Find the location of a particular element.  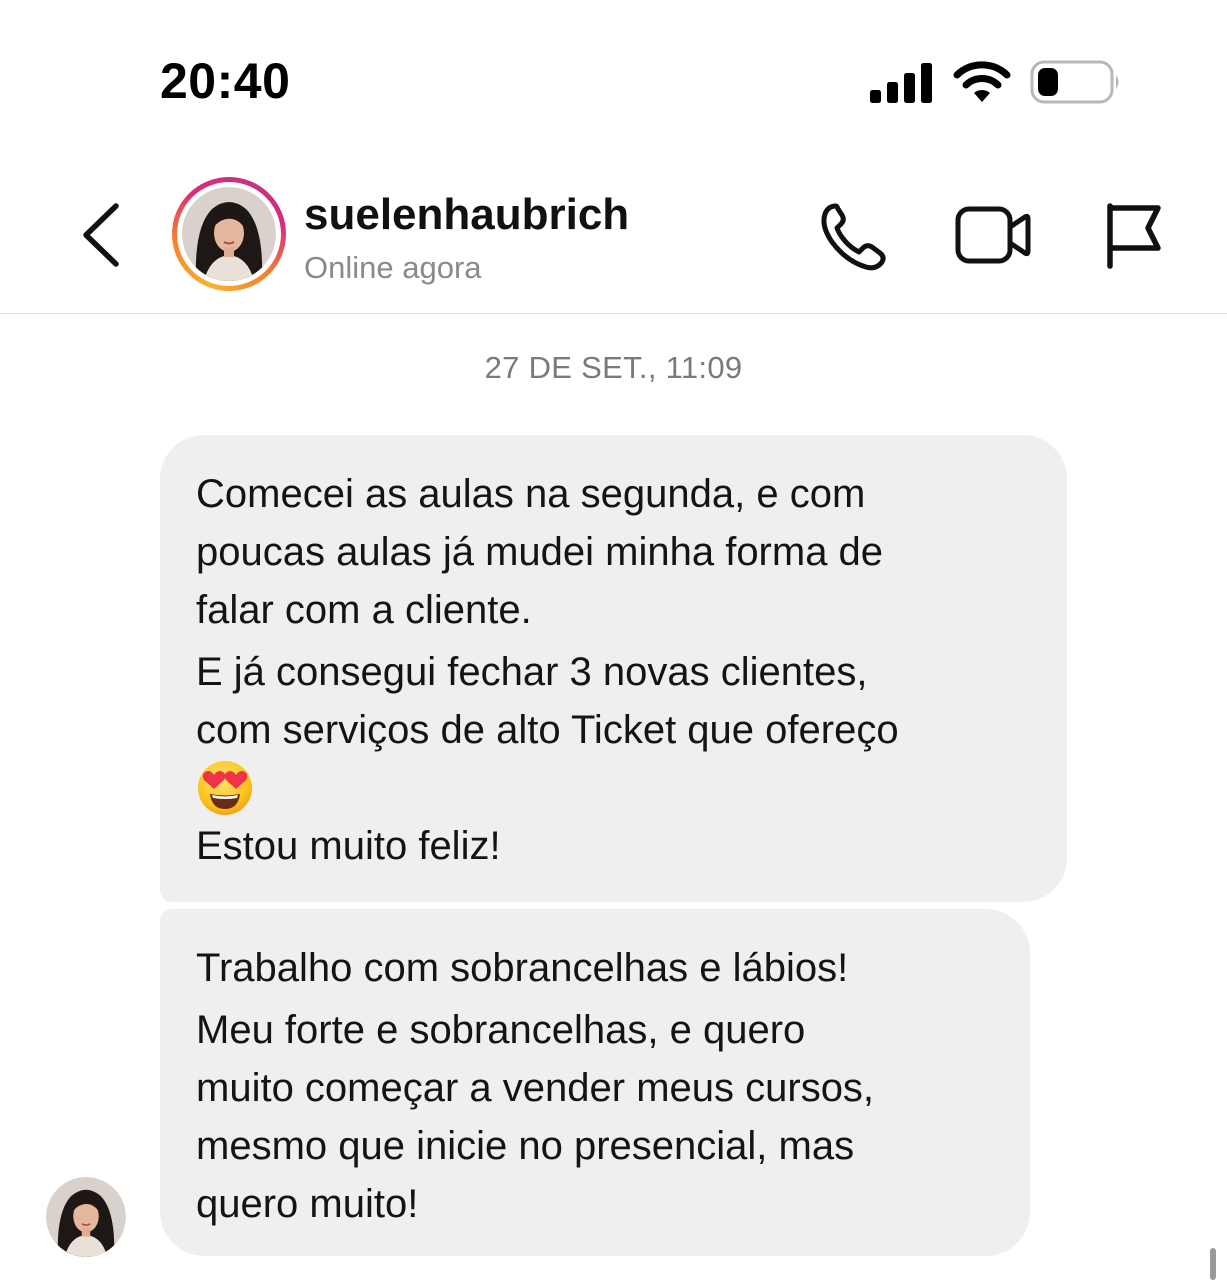

scroll-indicator is located at coordinates (1213, 1264).